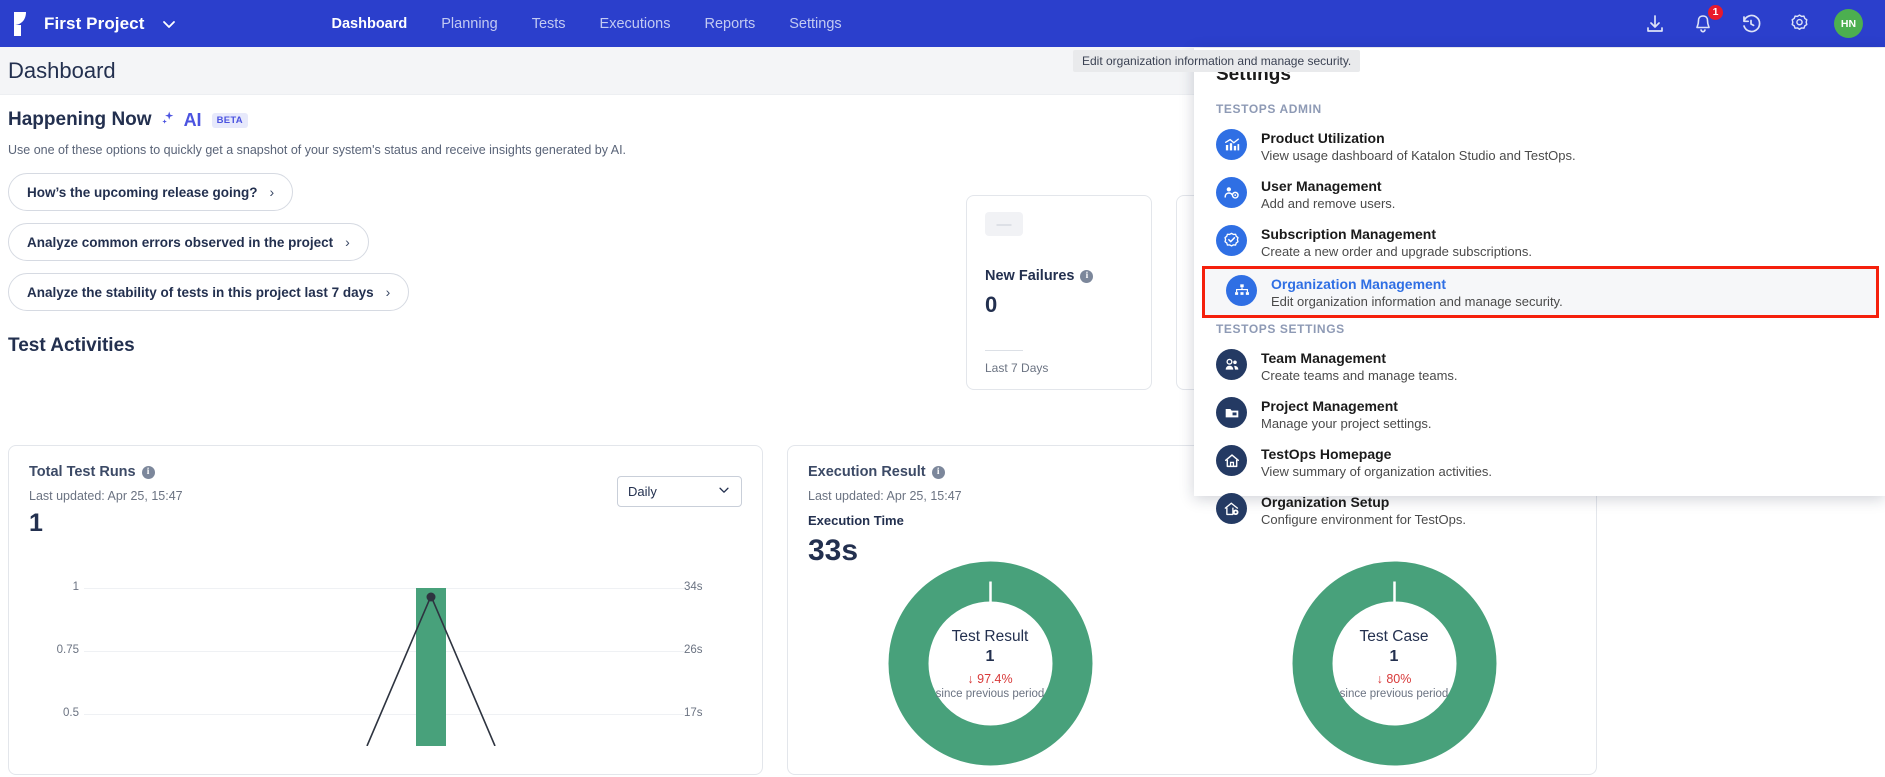  What do you see at coordinates (229, 120) in the screenshot?
I see `beta-badge: BETA` at bounding box center [229, 120].